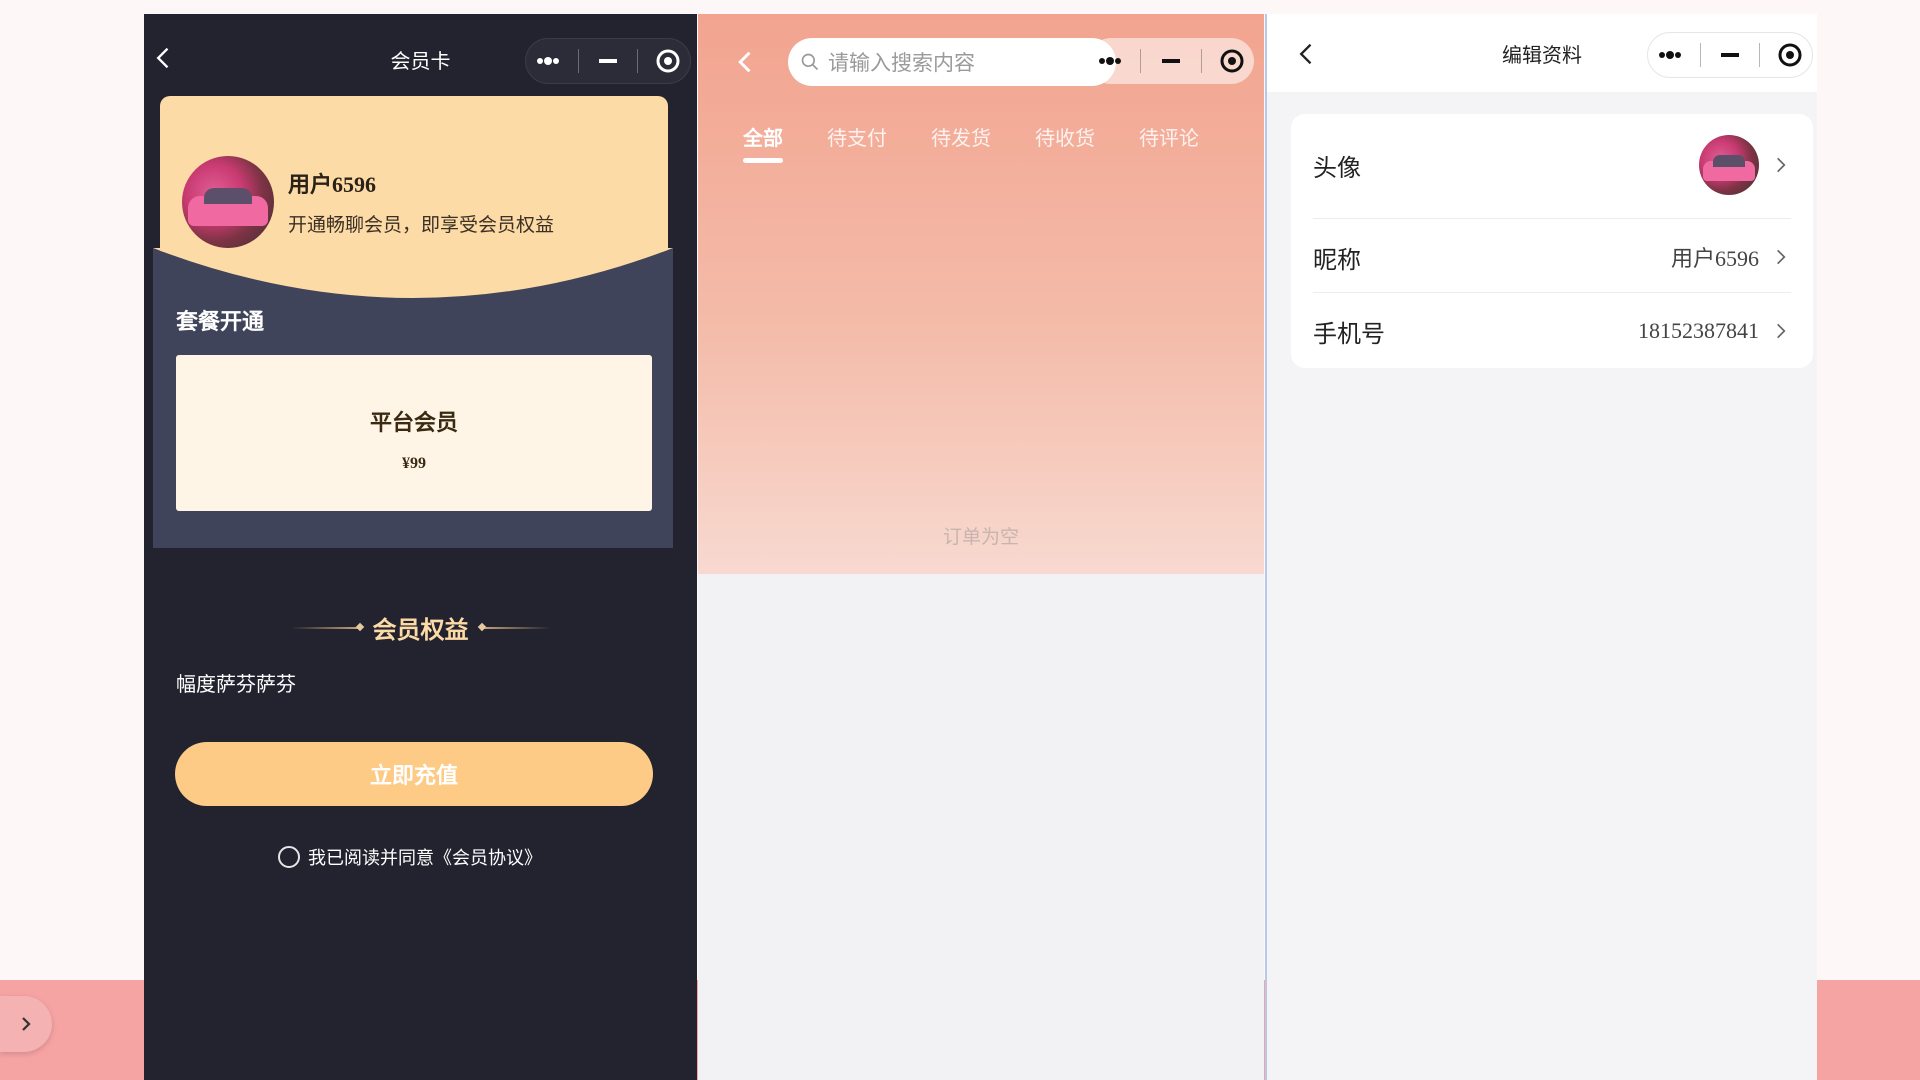 This screenshot has height=1080, width=1920. Describe the element at coordinates (980, 537) in the screenshot. I see `empty-state-text: 订单为空` at that location.